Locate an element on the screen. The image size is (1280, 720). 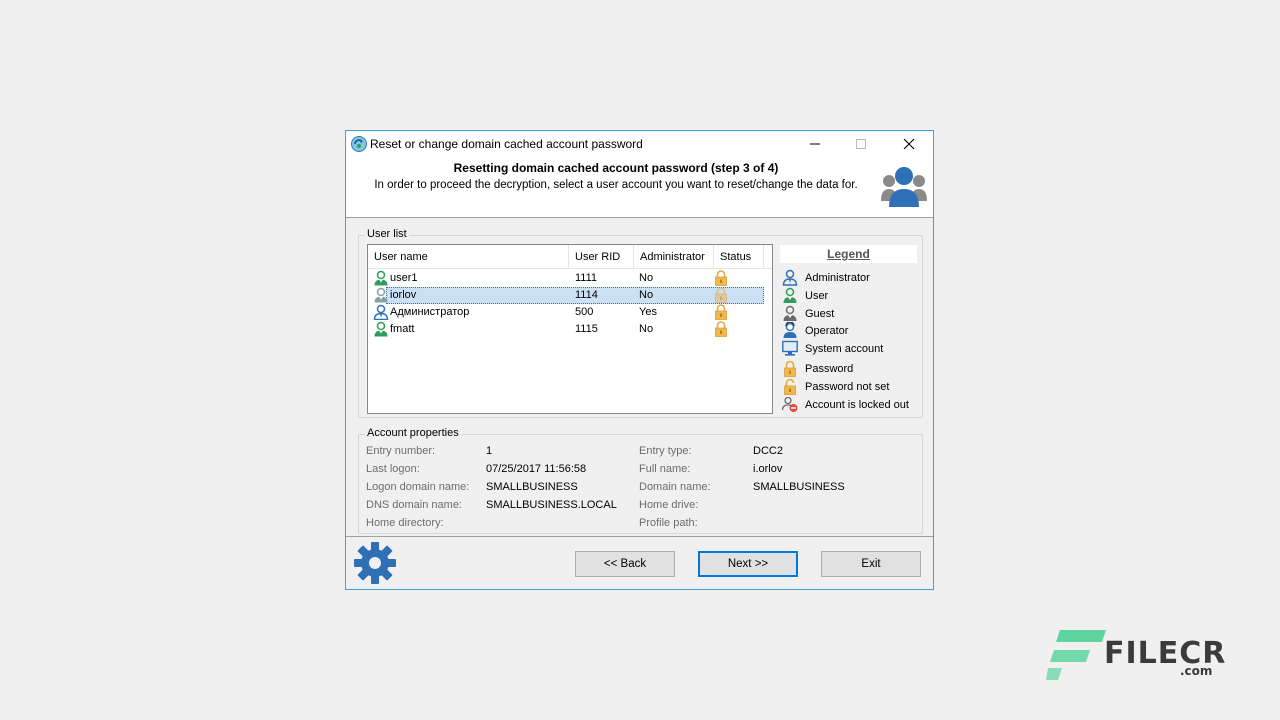
full-name-label: Full name: is located at coordinates (665, 469).